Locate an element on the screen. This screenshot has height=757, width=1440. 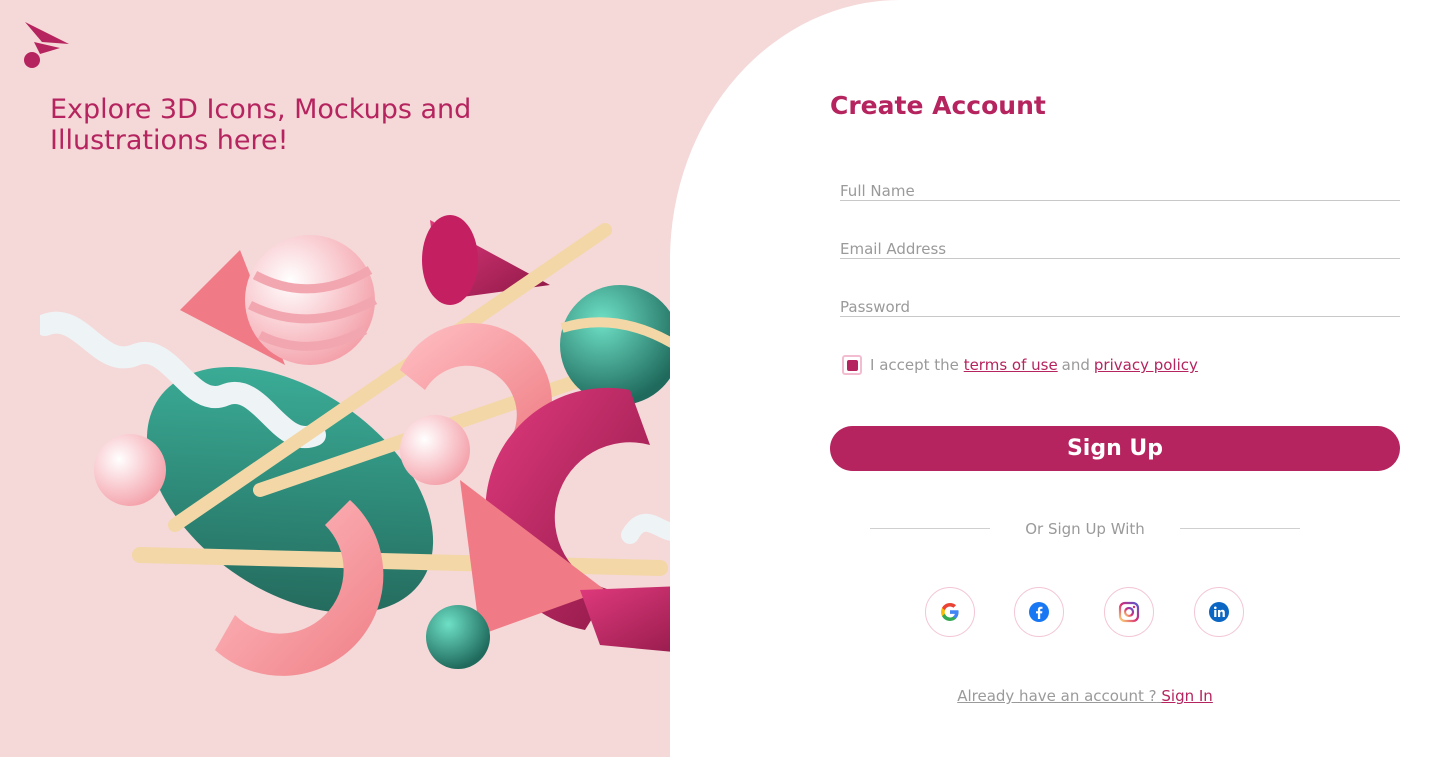
decorative-curve is located at coordinates (785, 130).